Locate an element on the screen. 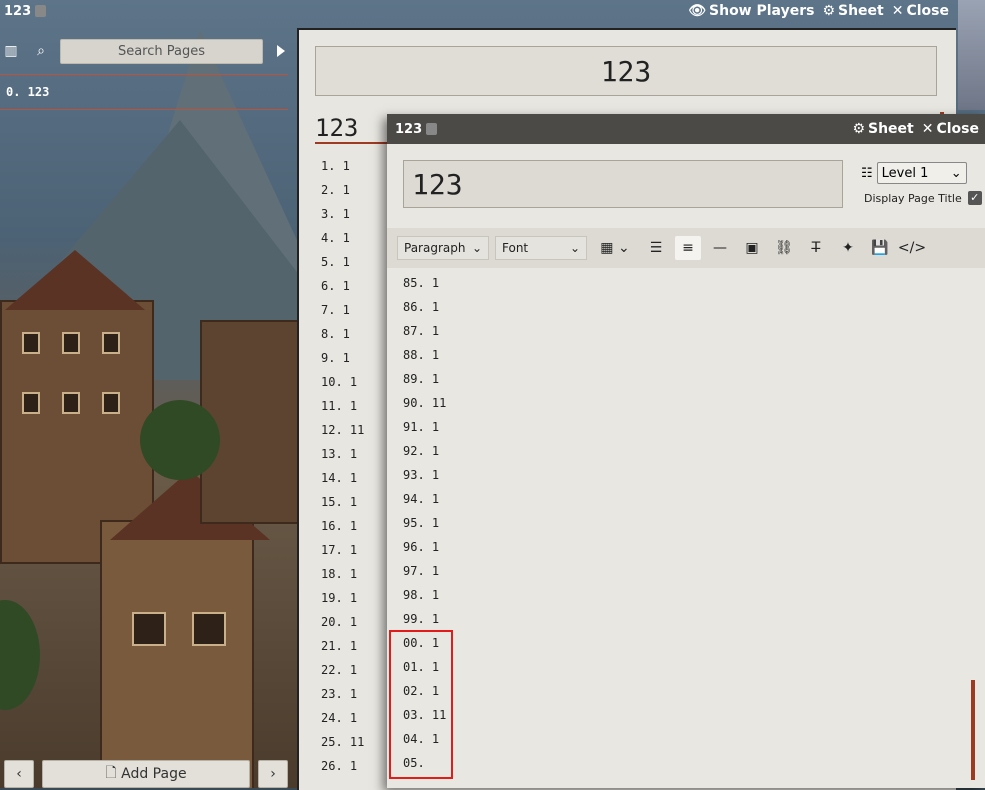 The image size is (985, 790). font-select: Font ⌄ is located at coordinates (541, 248).